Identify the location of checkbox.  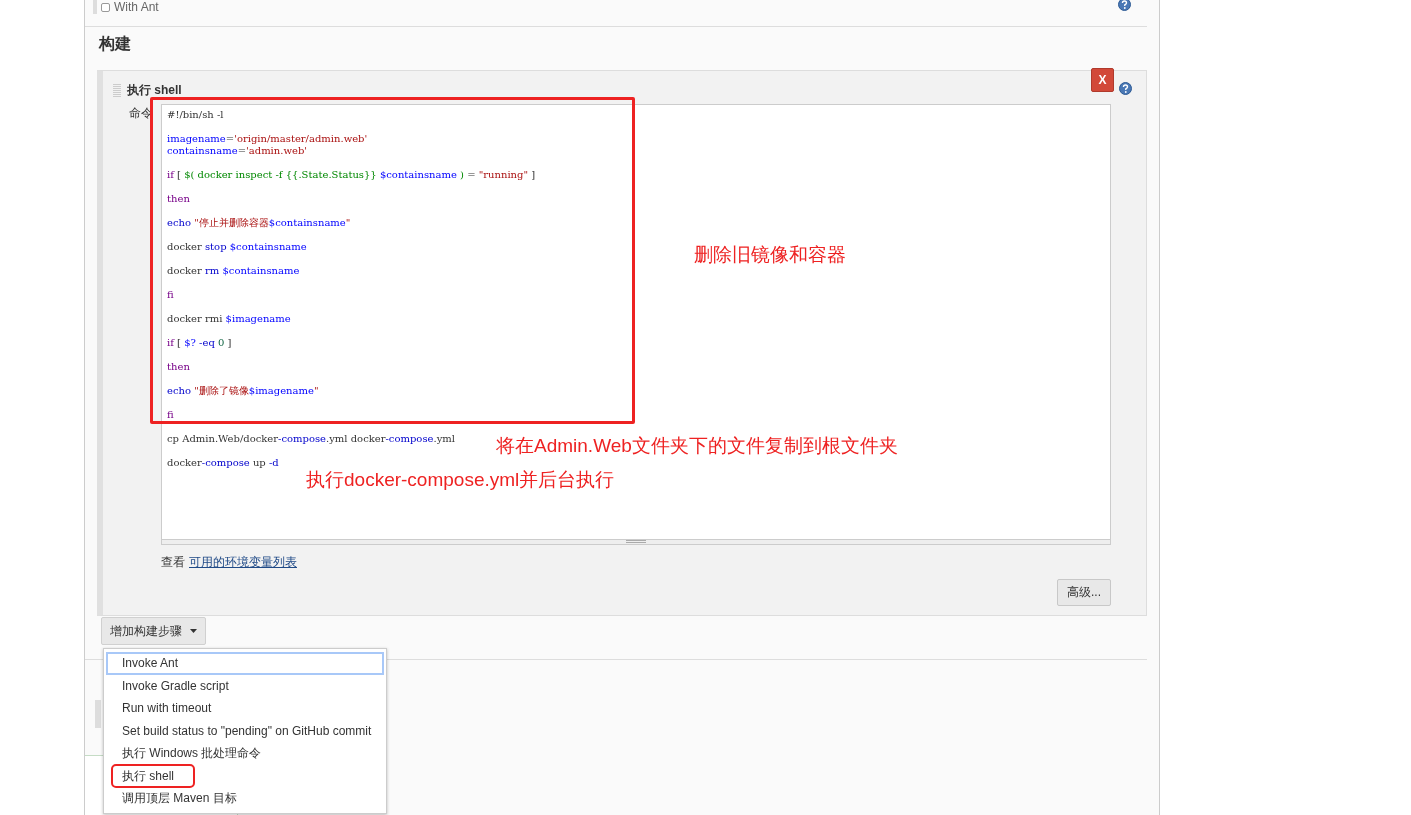
(105, 7).